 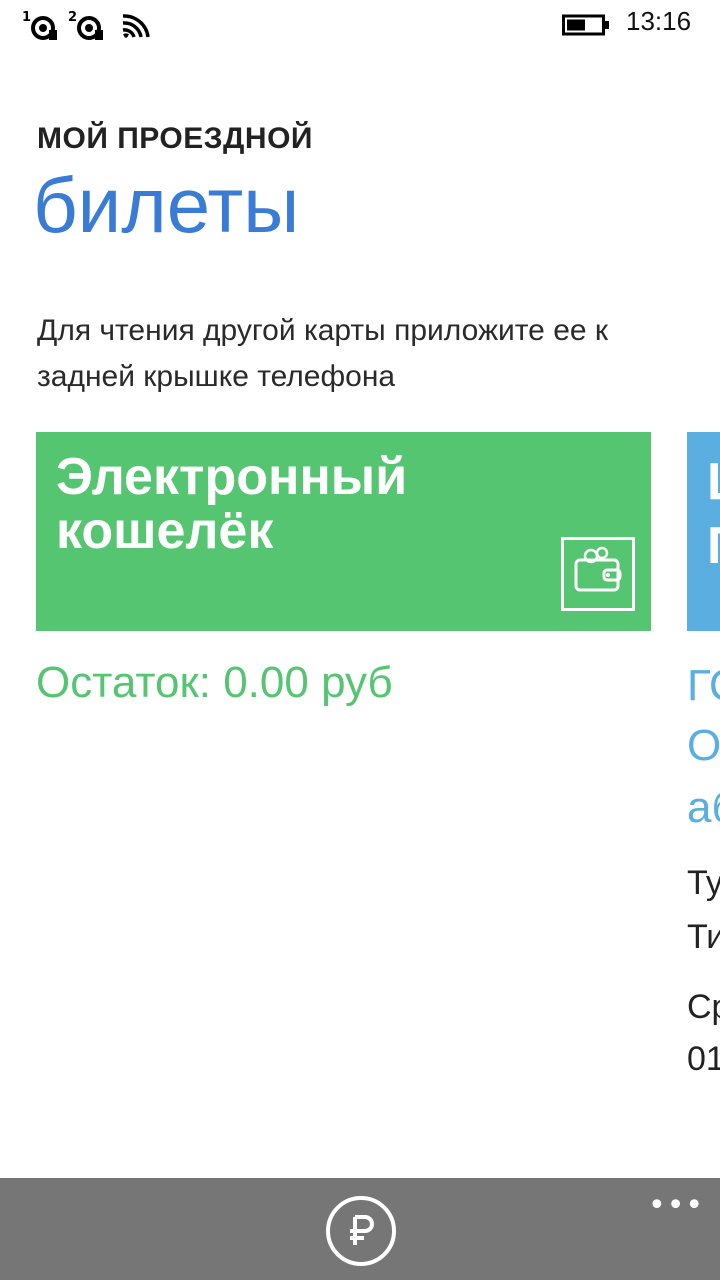 I want to click on sim1-signal-icon, so click(x=44, y=28).